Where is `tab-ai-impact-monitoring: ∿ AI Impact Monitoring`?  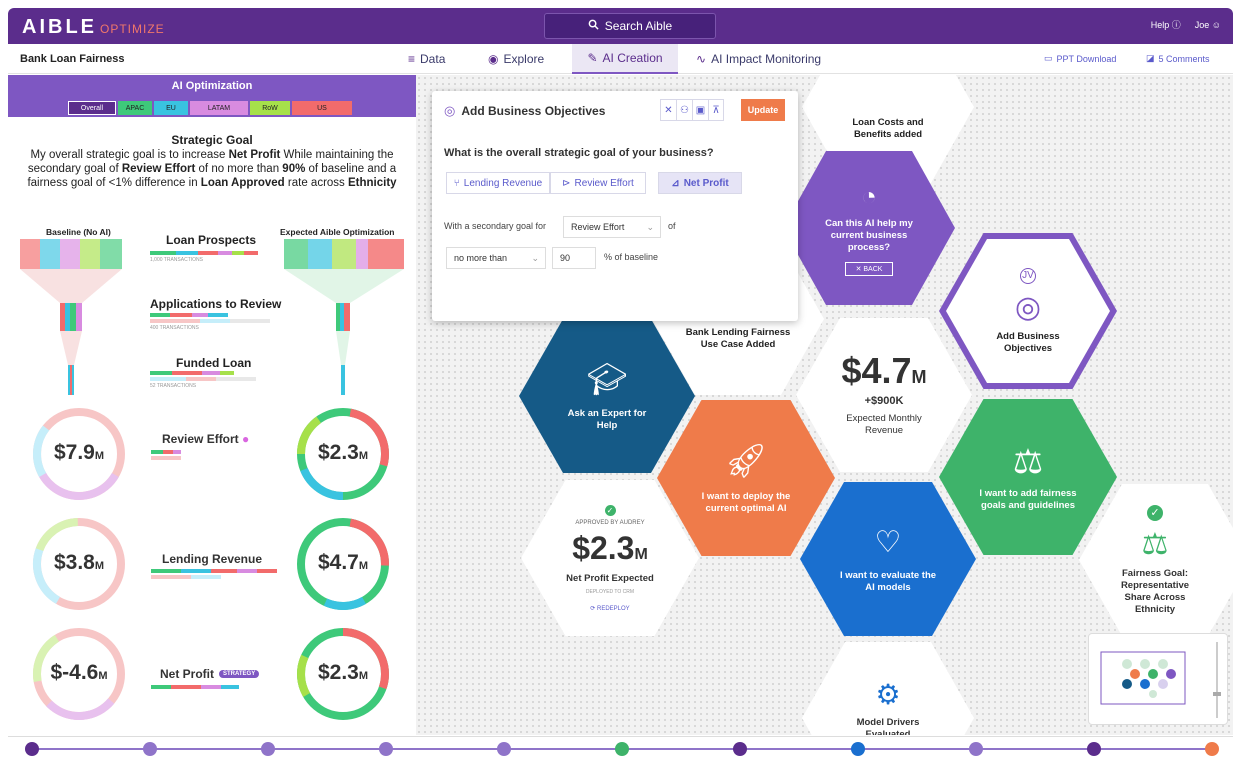
tab-ai-impact-monitoring: ∿ AI Impact Monitoring is located at coordinates (771, 59).